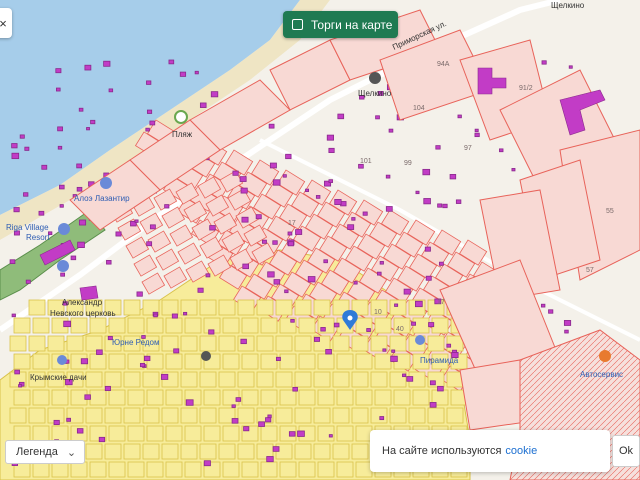  Describe the element at coordinates (366, 161) in the screenshot. I see `parcel-number: 101` at that location.